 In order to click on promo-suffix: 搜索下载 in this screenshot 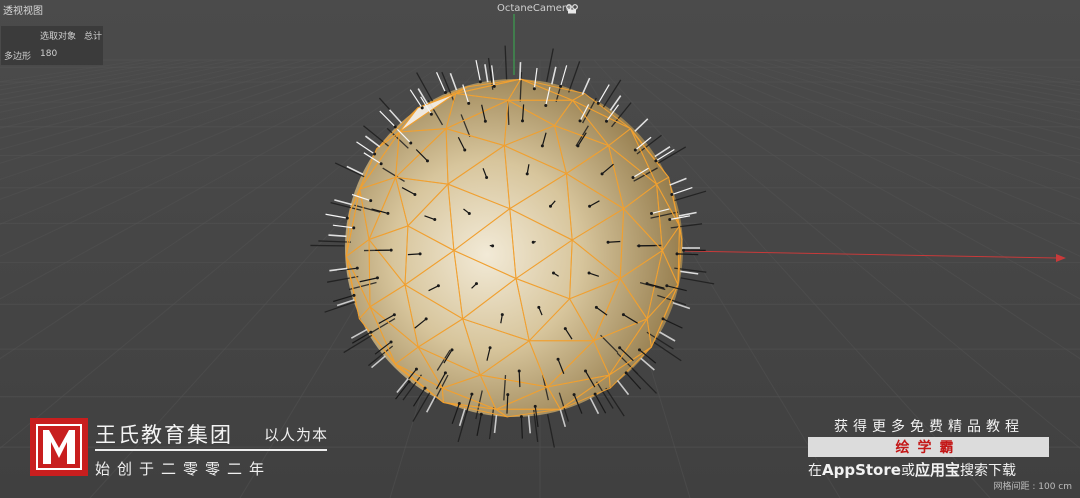, I will do `click(987, 471)`.